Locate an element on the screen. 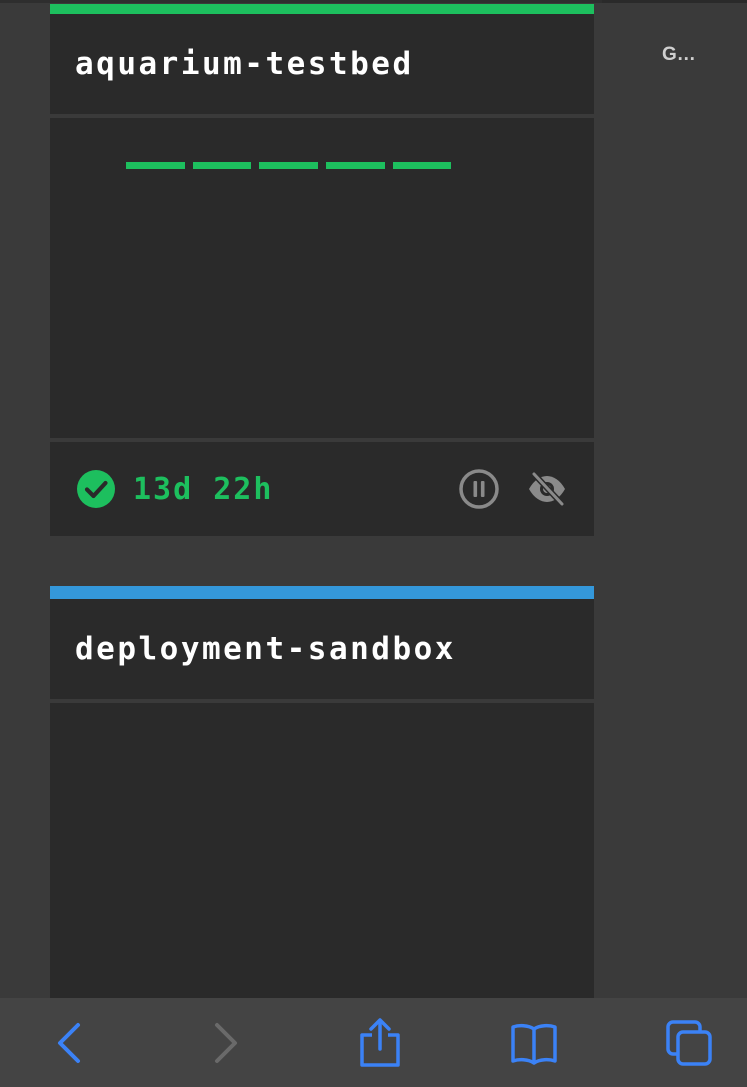  bookmarks-button is located at coordinates (534, 1043).